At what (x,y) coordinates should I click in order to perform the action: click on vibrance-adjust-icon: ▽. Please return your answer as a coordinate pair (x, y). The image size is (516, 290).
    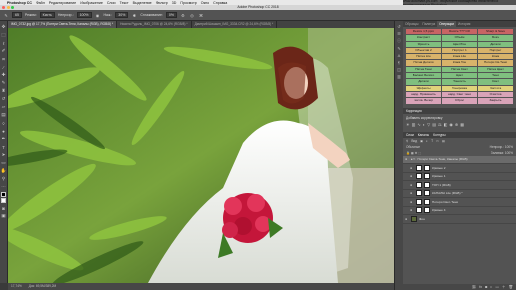
    Looking at the image, I should click on (428, 124).